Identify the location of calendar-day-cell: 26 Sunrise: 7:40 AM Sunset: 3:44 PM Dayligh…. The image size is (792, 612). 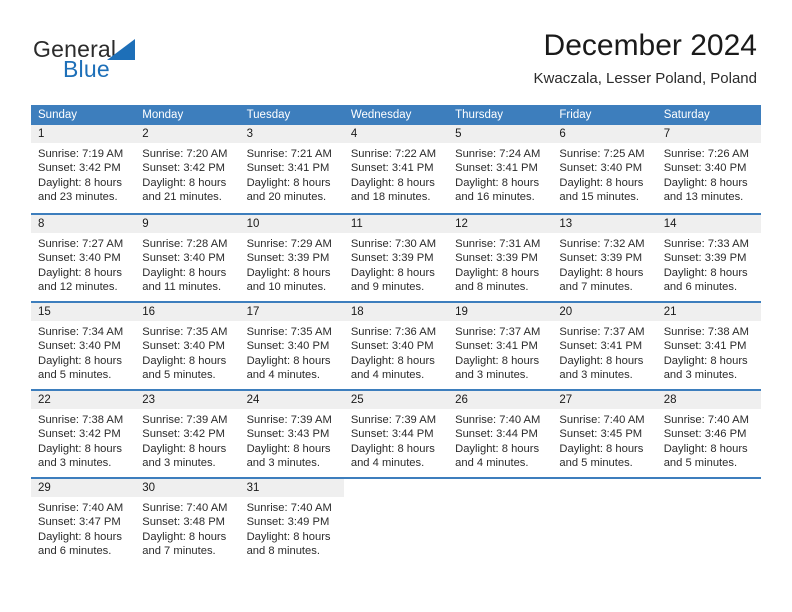
(500, 434).